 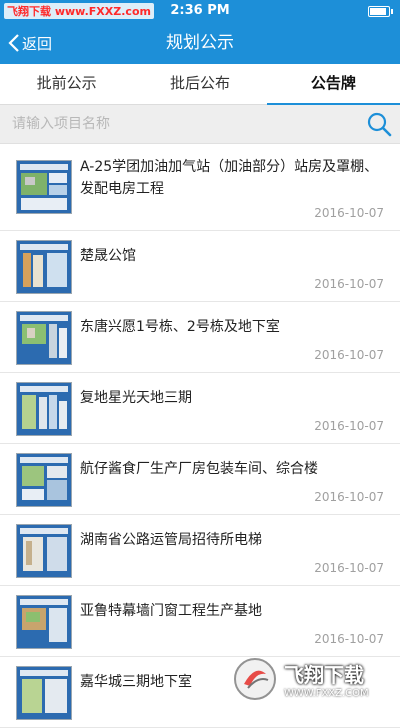 I want to click on watermark-logo: 飞翔下载 WWW.FXXZ.COM, so click(x=312, y=679).